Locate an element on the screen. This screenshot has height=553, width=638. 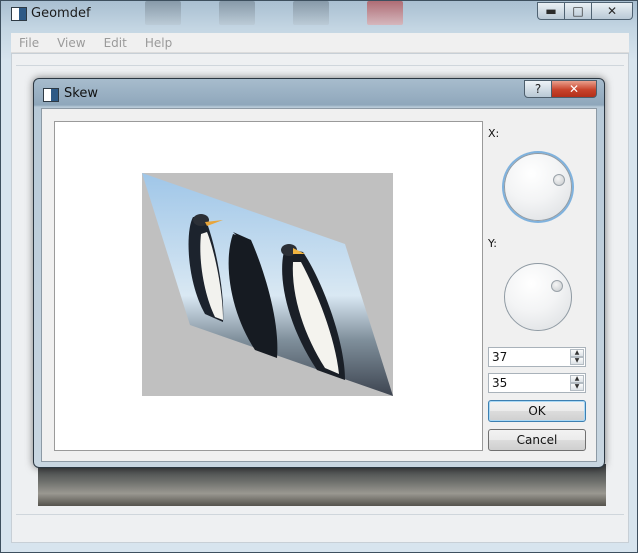
ok-button: OK is located at coordinates (537, 411).